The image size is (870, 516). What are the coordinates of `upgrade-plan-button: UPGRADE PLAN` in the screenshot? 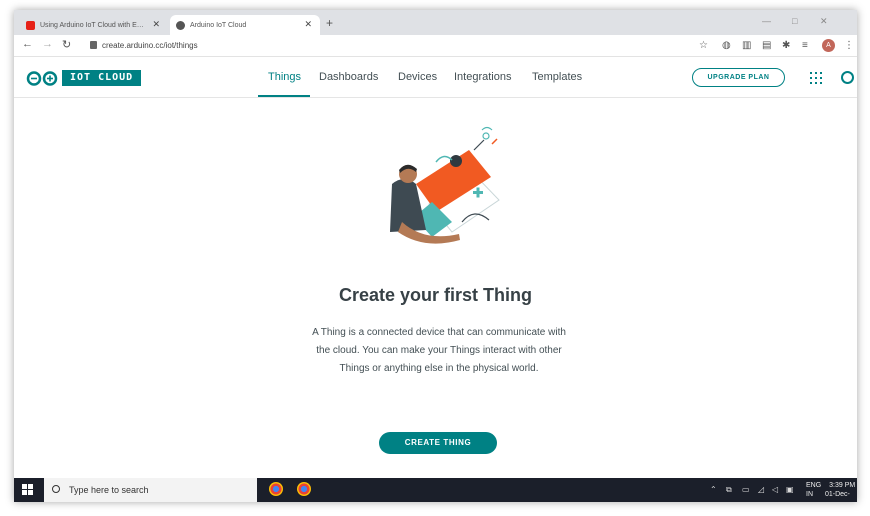 It's located at (738, 77).